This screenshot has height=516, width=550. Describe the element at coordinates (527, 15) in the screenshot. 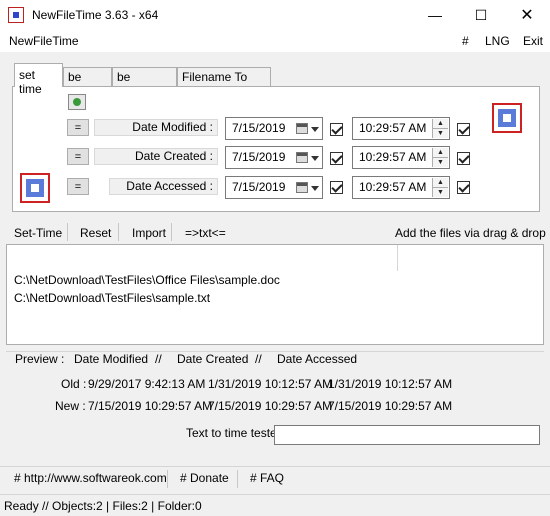

I see `close-button: ✕` at that location.